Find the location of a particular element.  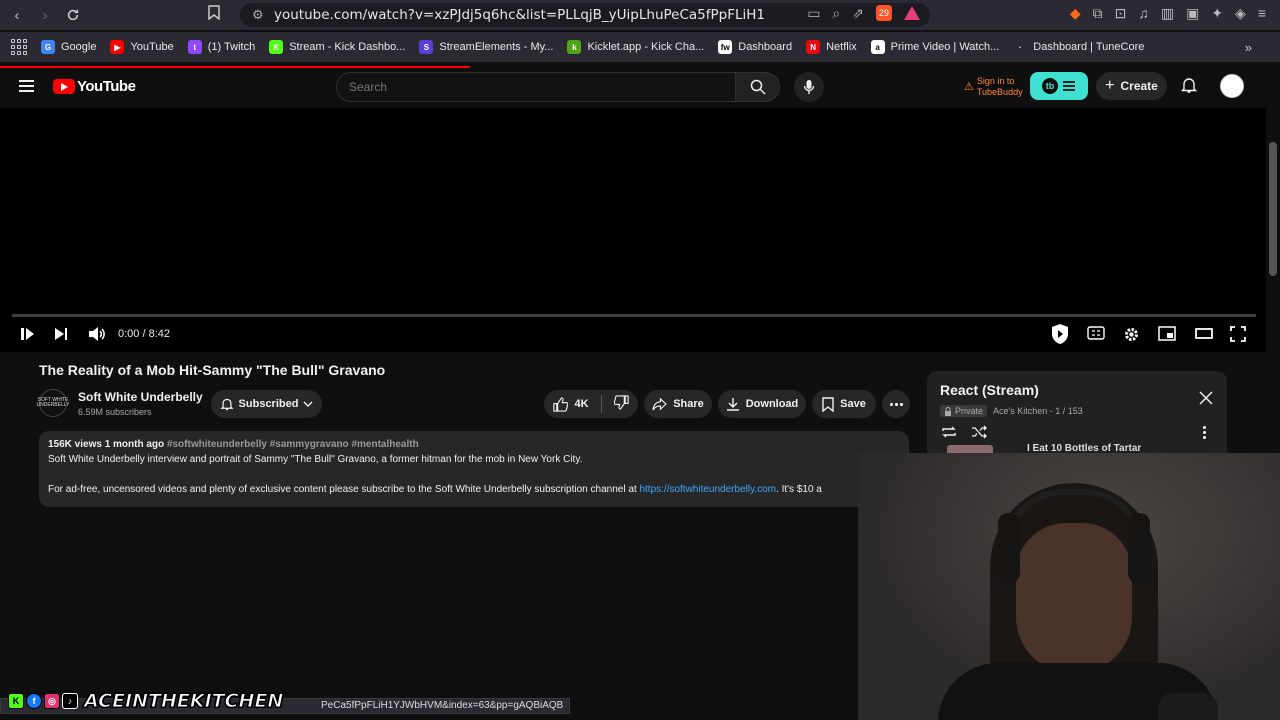

screenshot-icon: ⊡ is located at coordinates (1121, 13).